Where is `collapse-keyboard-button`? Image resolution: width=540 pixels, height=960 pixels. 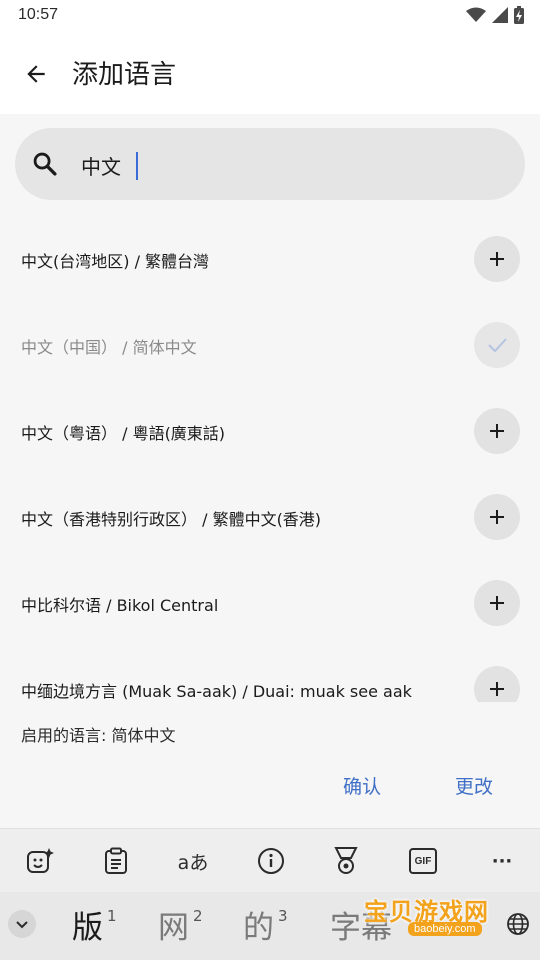 collapse-keyboard-button is located at coordinates (22, 924).